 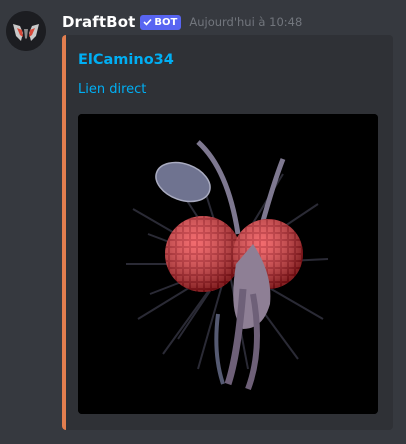 I want to click on embed-accent-bar, so click(x=64, y=232).